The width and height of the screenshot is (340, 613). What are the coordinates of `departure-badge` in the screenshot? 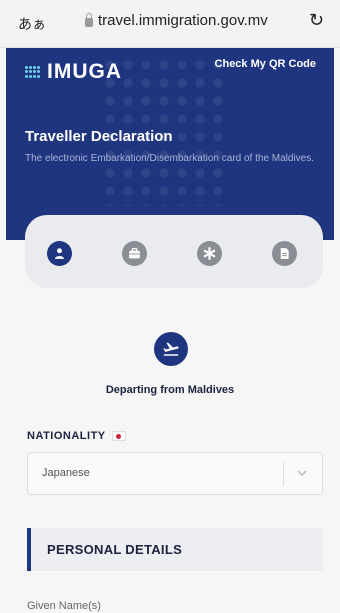 It's located at (171, 349).